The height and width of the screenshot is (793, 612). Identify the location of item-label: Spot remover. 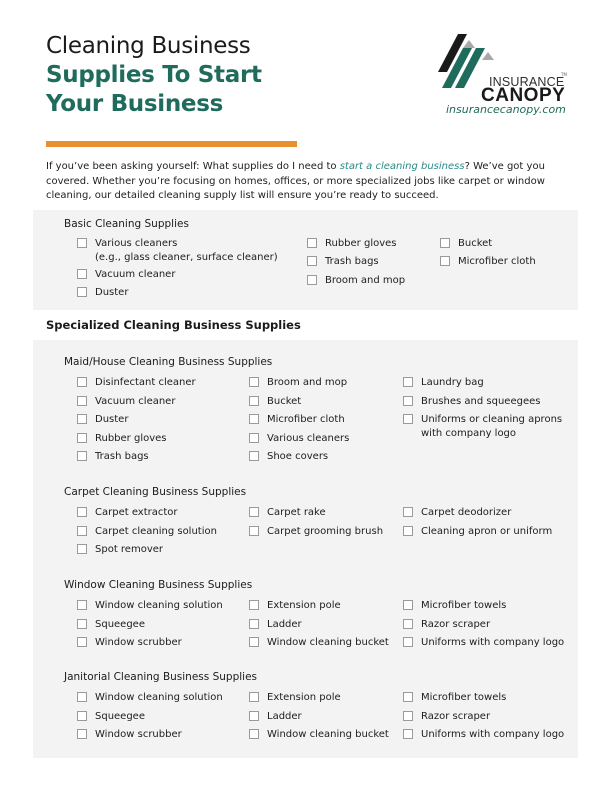
(129, 549).